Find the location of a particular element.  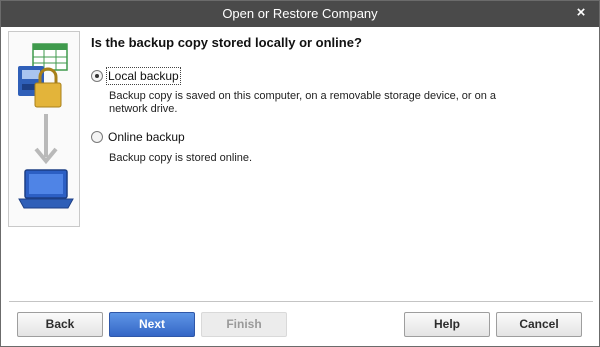

help-button: Help is located at coordinates (447, 324).